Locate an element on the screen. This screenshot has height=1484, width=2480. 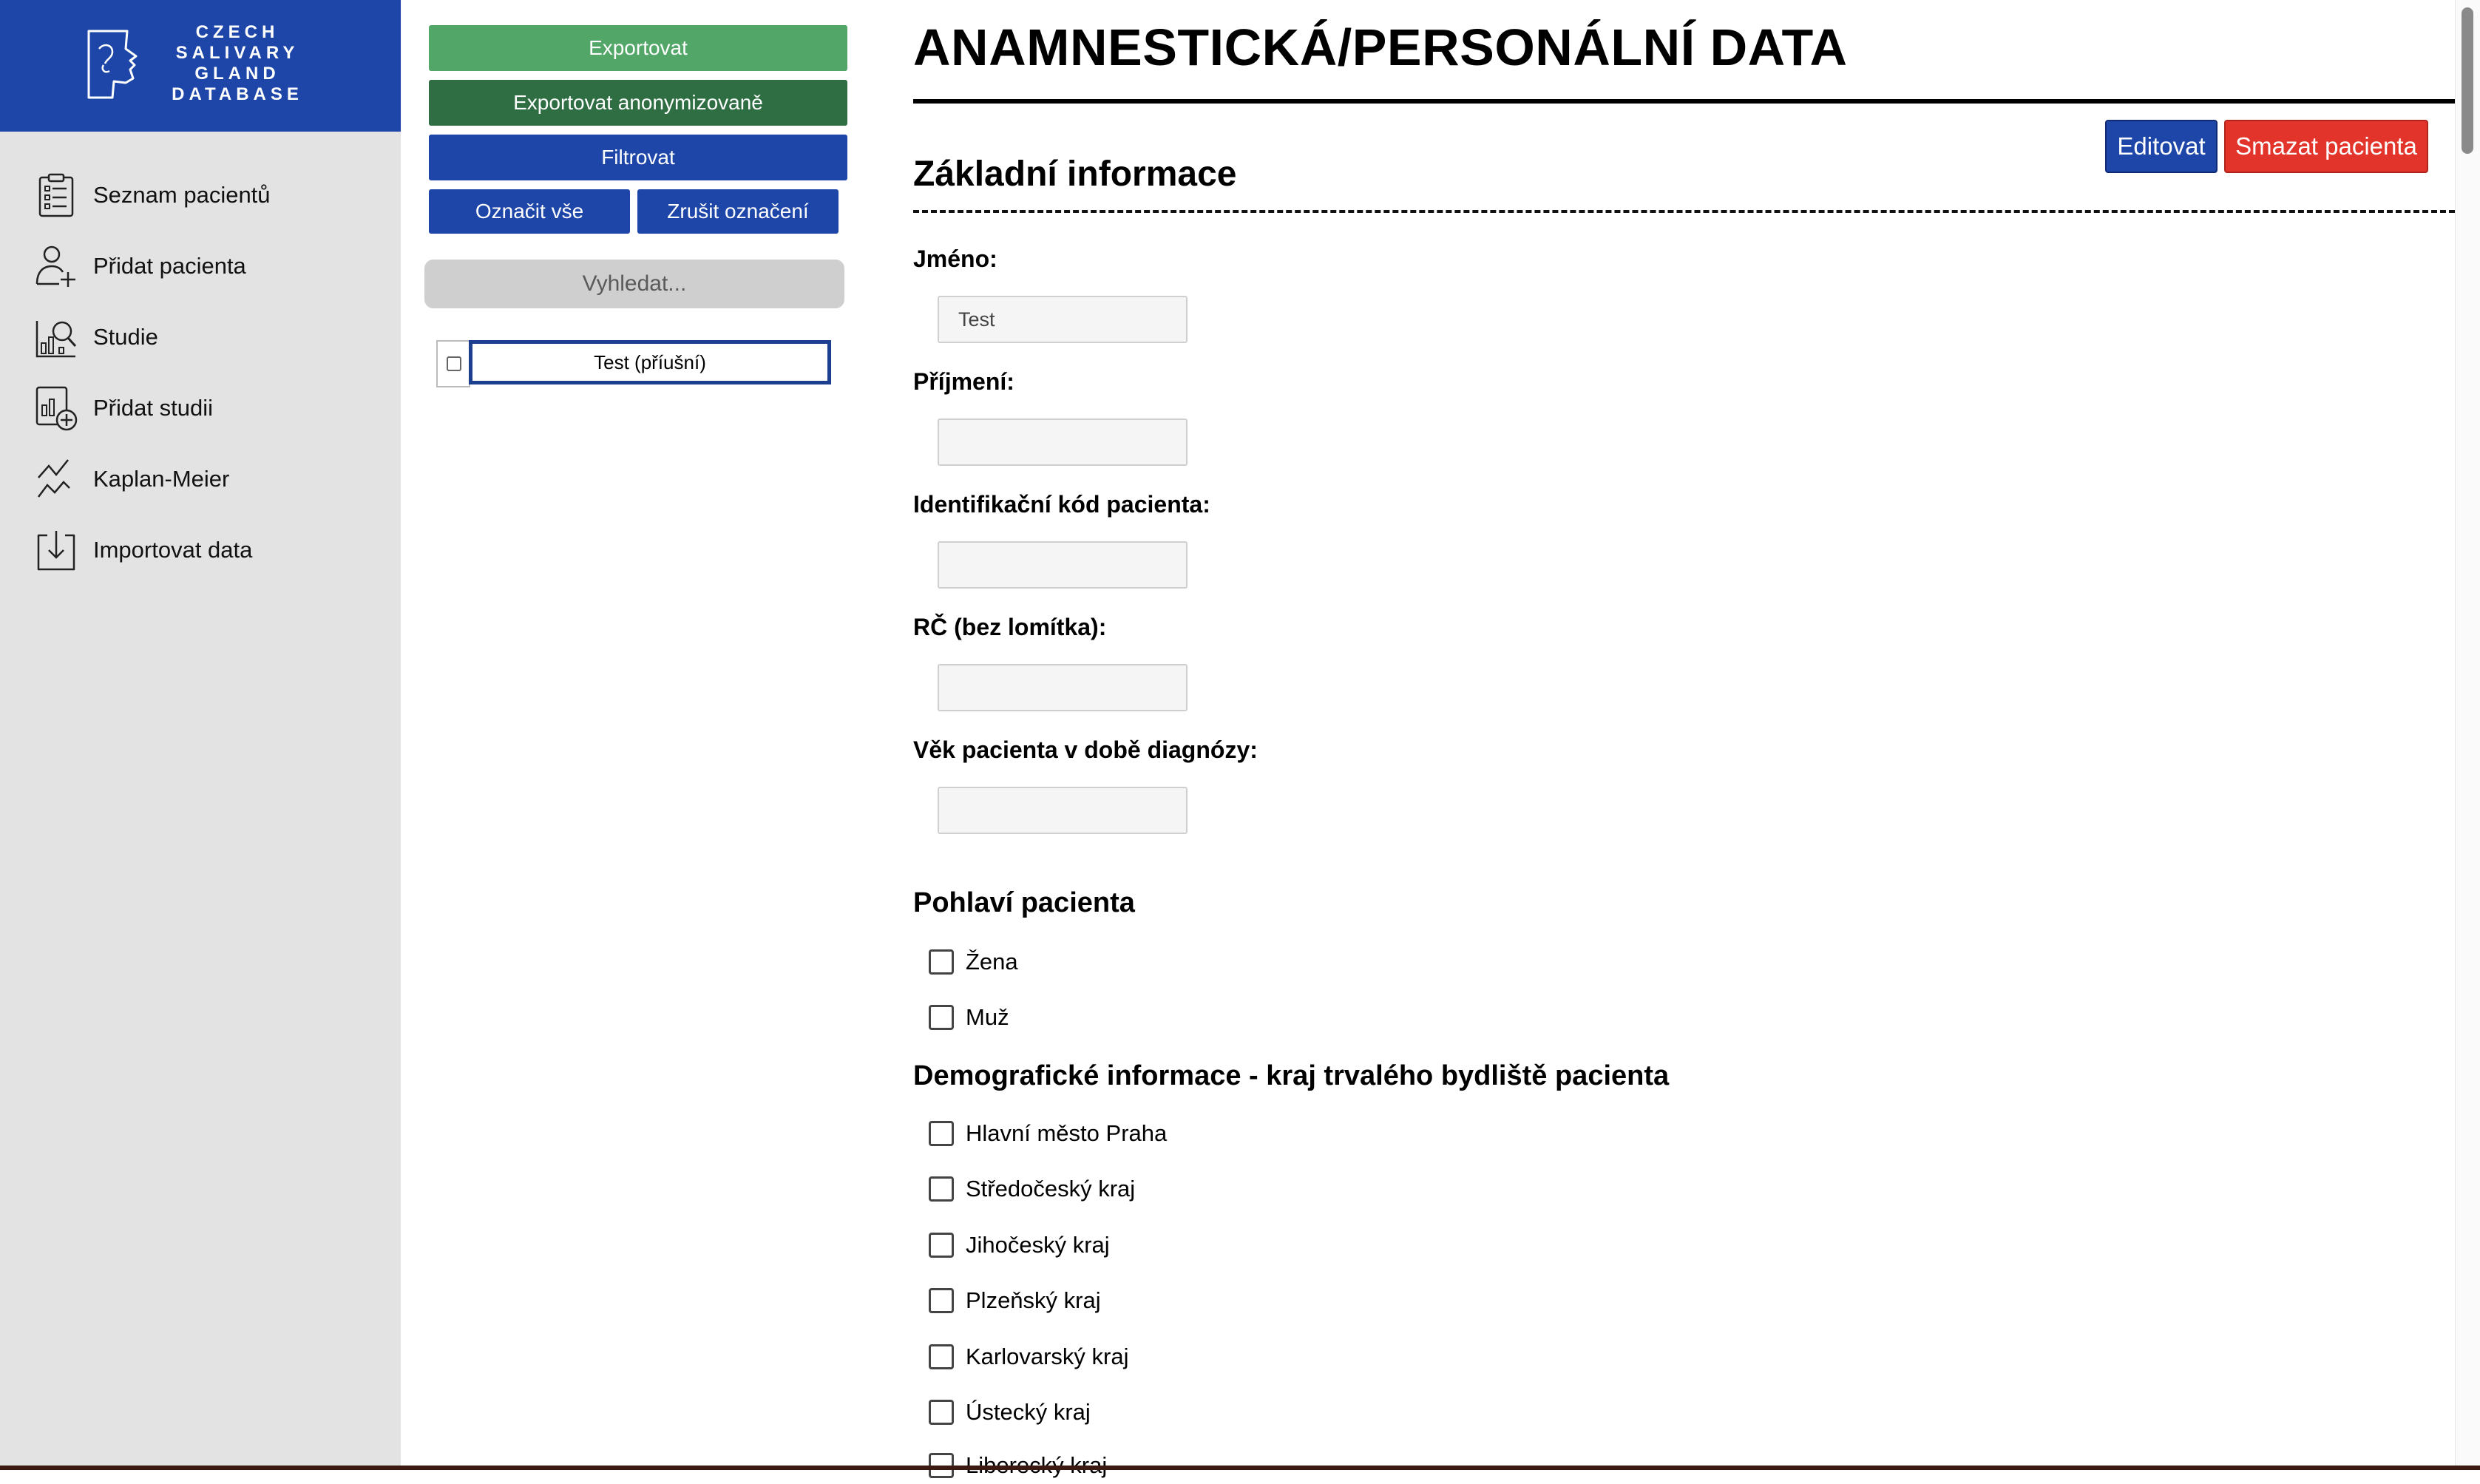
sidebar-item-kaplan-meier: Kaplan-Meier is located at coordinates (201, 480).